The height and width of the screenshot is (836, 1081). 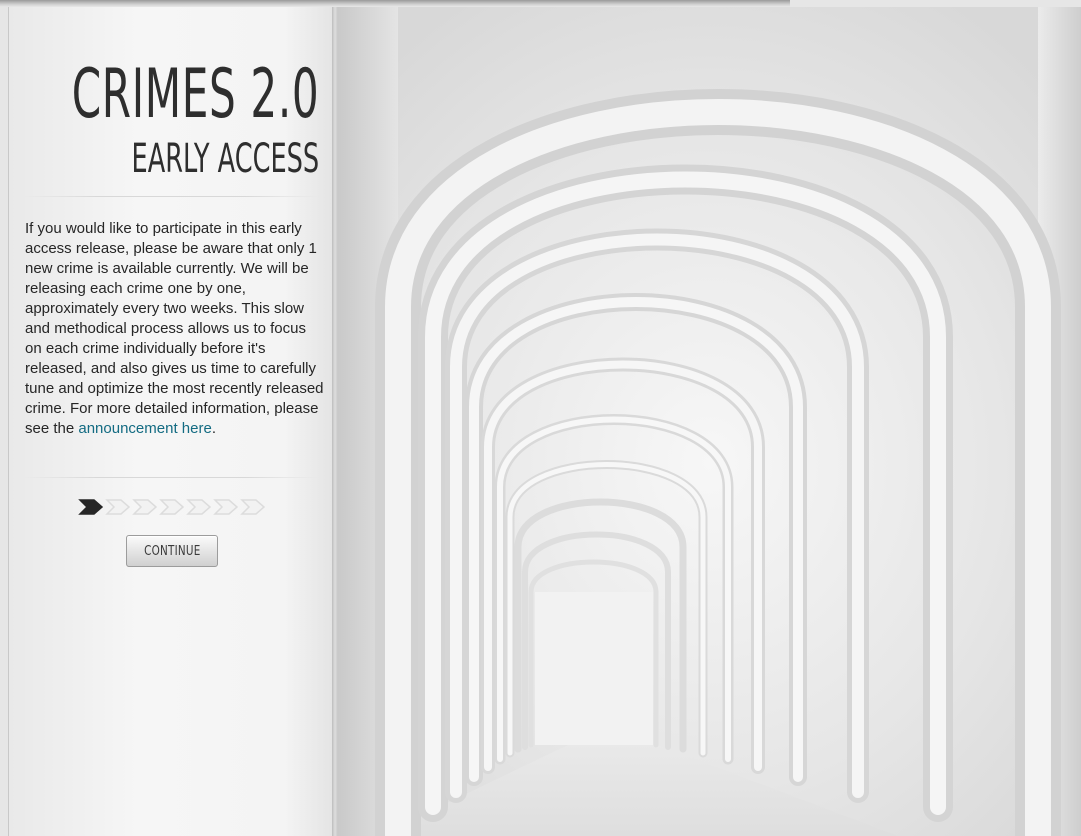 I want to click on page-title: CRIMES 2.0, so click(x=195, y=94).